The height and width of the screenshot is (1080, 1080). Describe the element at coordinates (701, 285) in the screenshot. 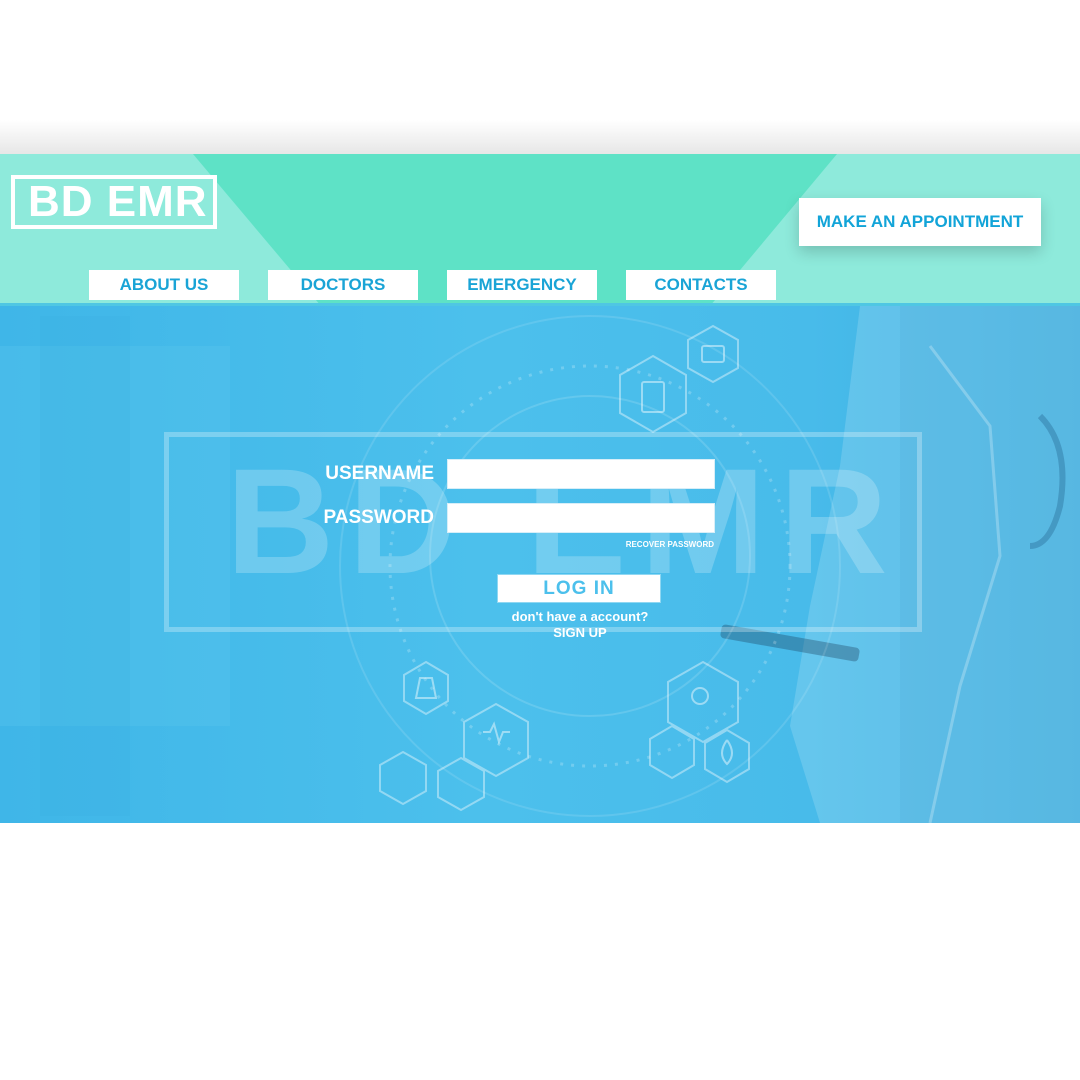

I see `nav-contacts: CONTACTS` at that location.